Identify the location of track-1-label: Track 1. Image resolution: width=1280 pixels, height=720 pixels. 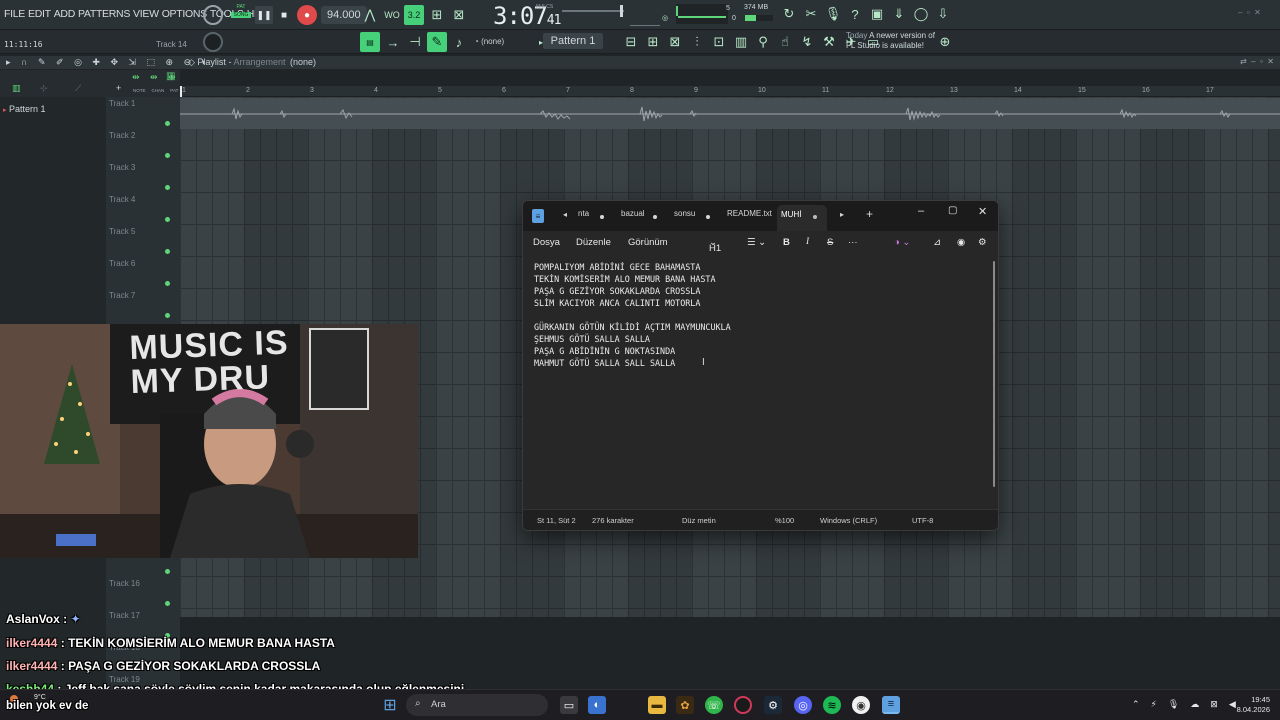
(122, 103).